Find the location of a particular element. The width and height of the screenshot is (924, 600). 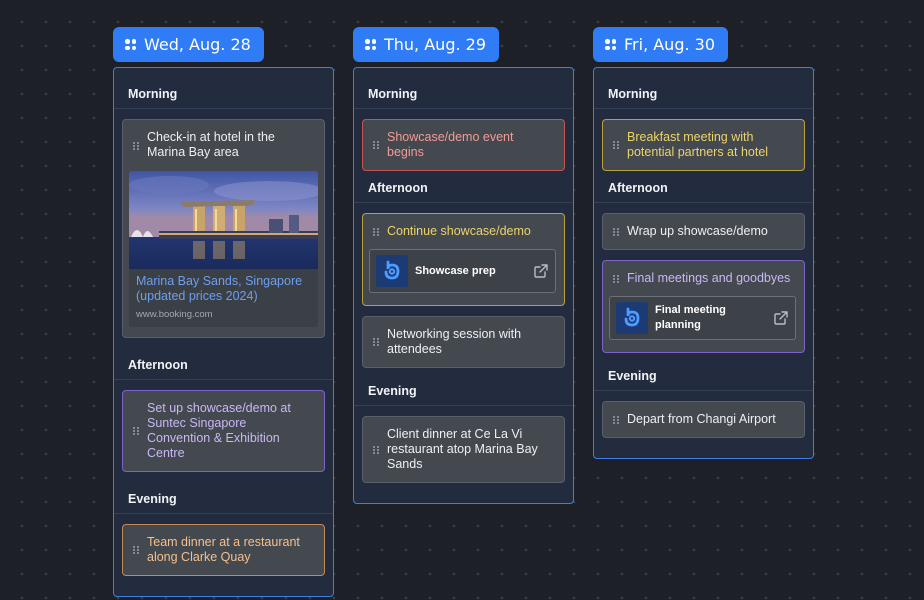

date-tab-thu: Thu, Aug. 29 is located at coordinates (426, 44).